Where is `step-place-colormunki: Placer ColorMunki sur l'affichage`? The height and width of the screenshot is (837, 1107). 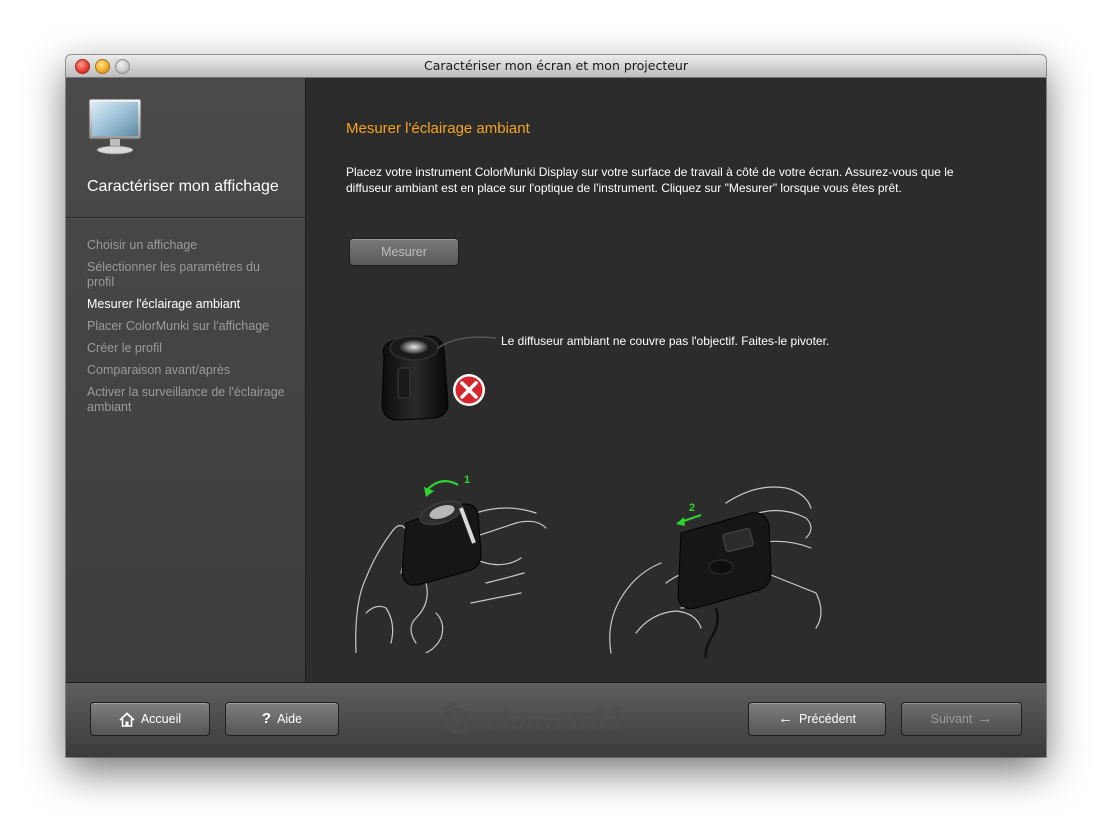
step-place-colormunki: Placer ColorMunki sur l'affichage is located at coordinates (187, 326).